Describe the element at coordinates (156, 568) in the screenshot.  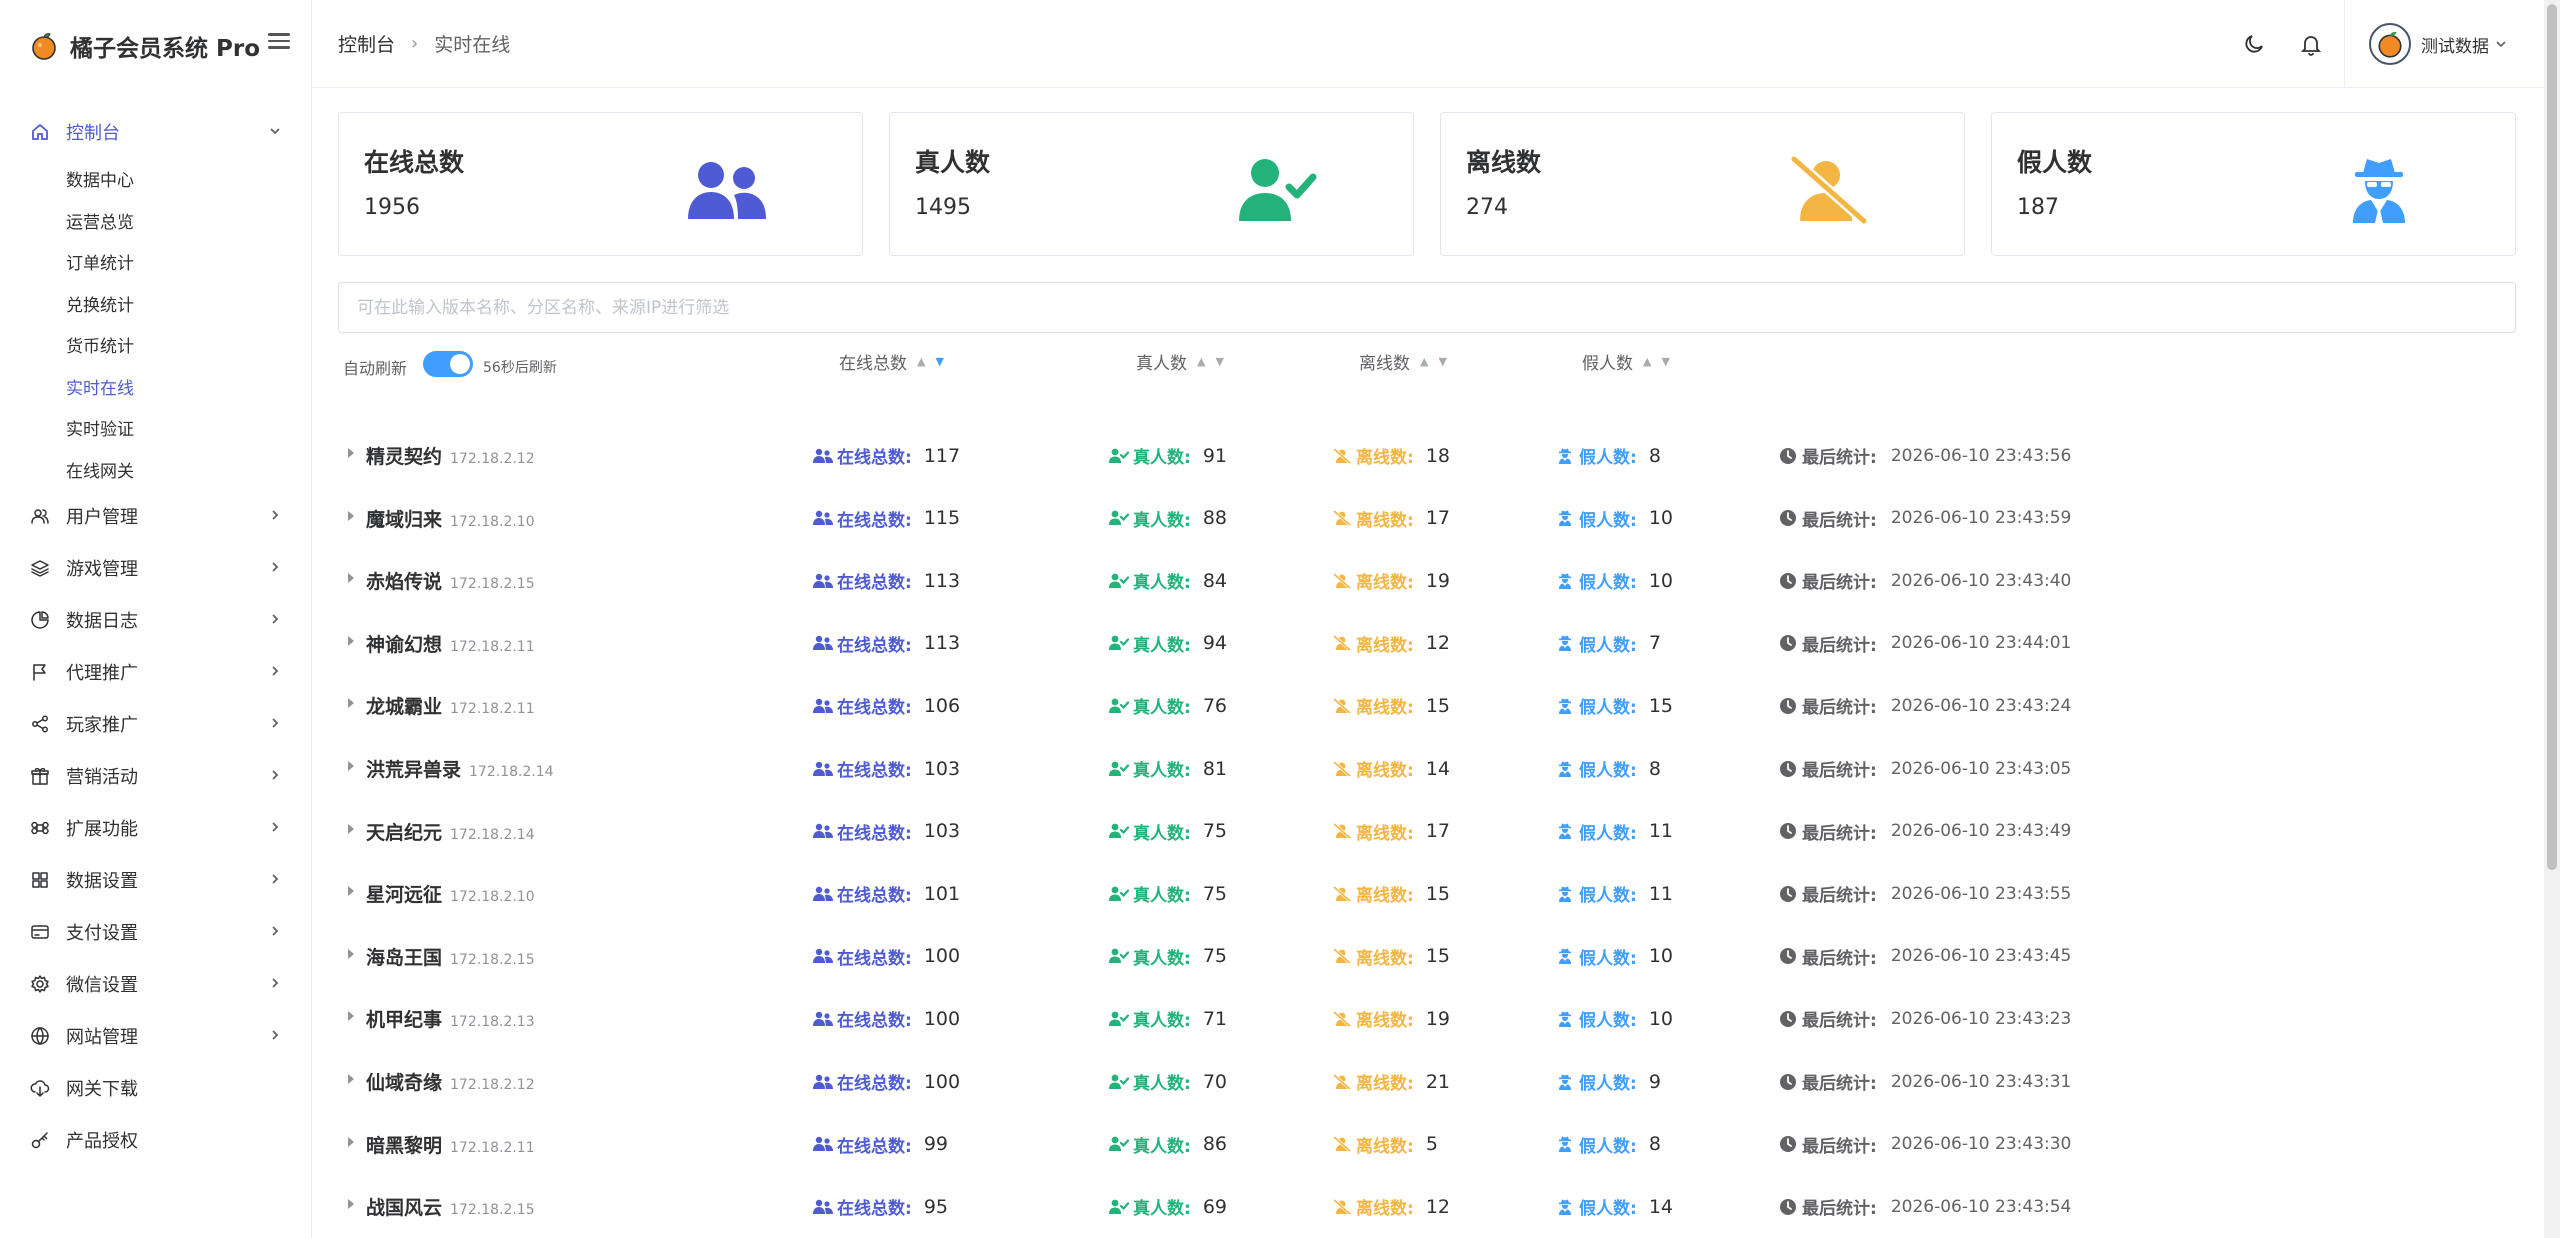
I see `sidebar-item-1: 游戏管理` at that location.